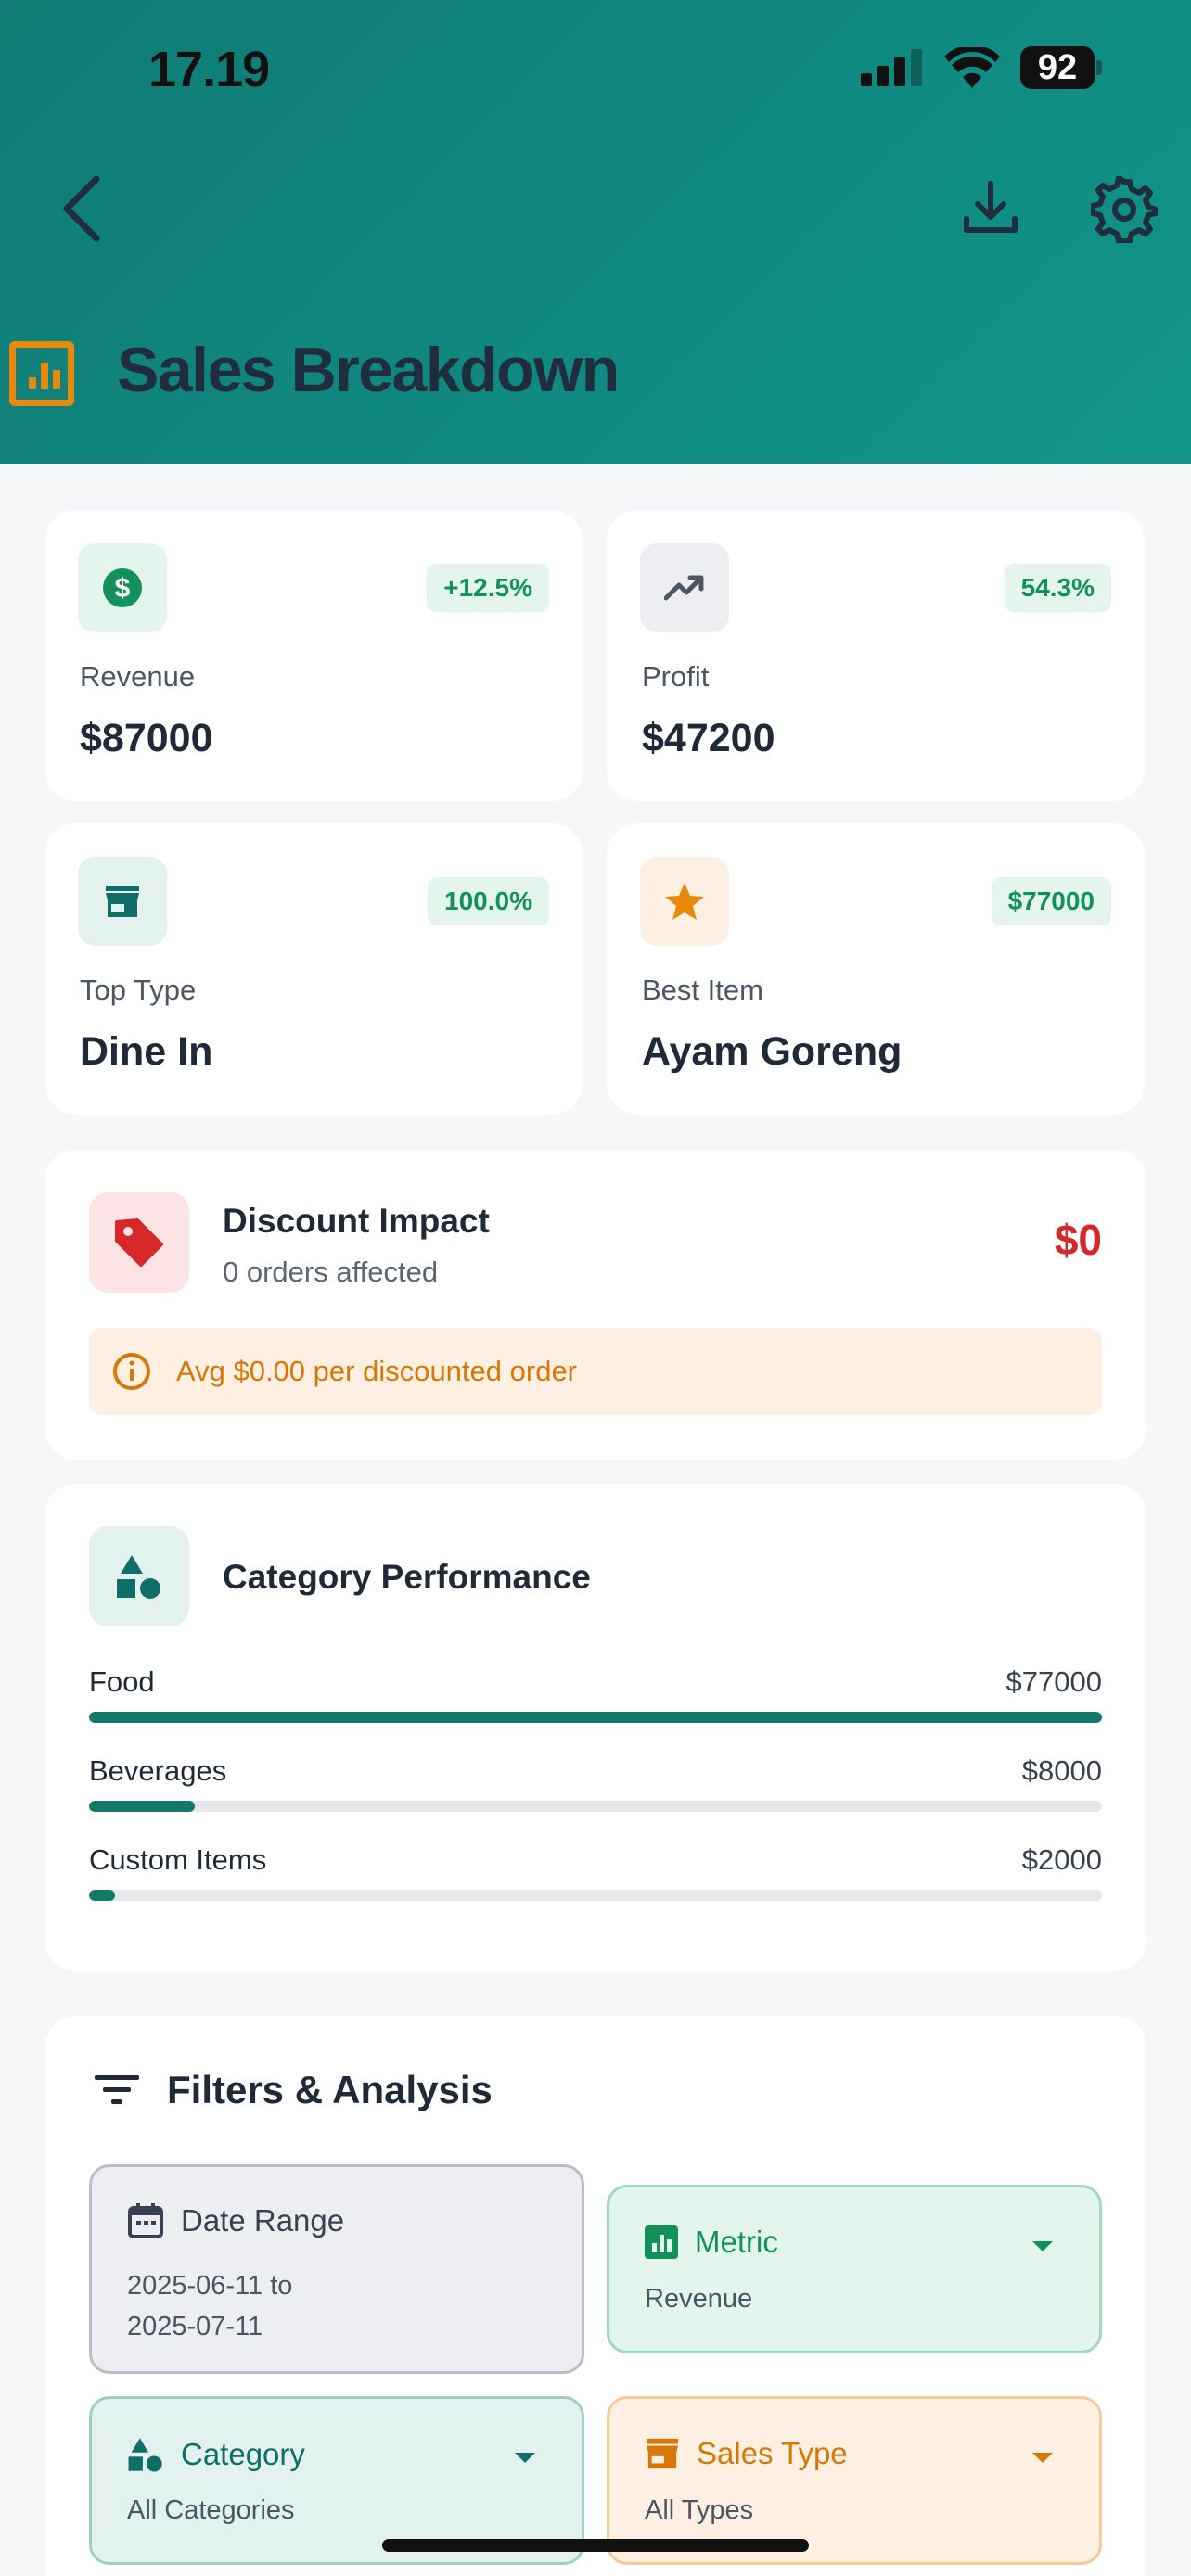 This screenshot has height=2576, width=1191. What do you see at coordinates (146, 738) in the screenshot?
I see `stat-value: $87000` at bounding box center [146, 738].